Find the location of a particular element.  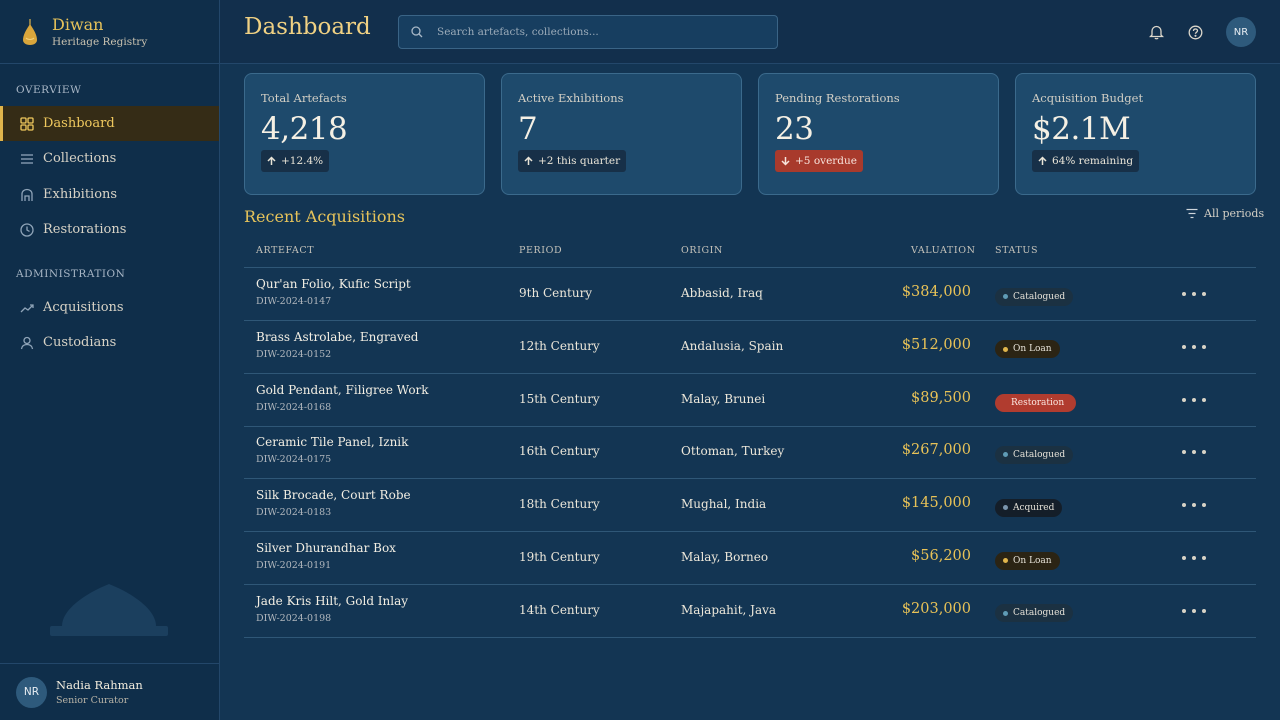

header-avatar: NR is located at coordinates (1241, 32).